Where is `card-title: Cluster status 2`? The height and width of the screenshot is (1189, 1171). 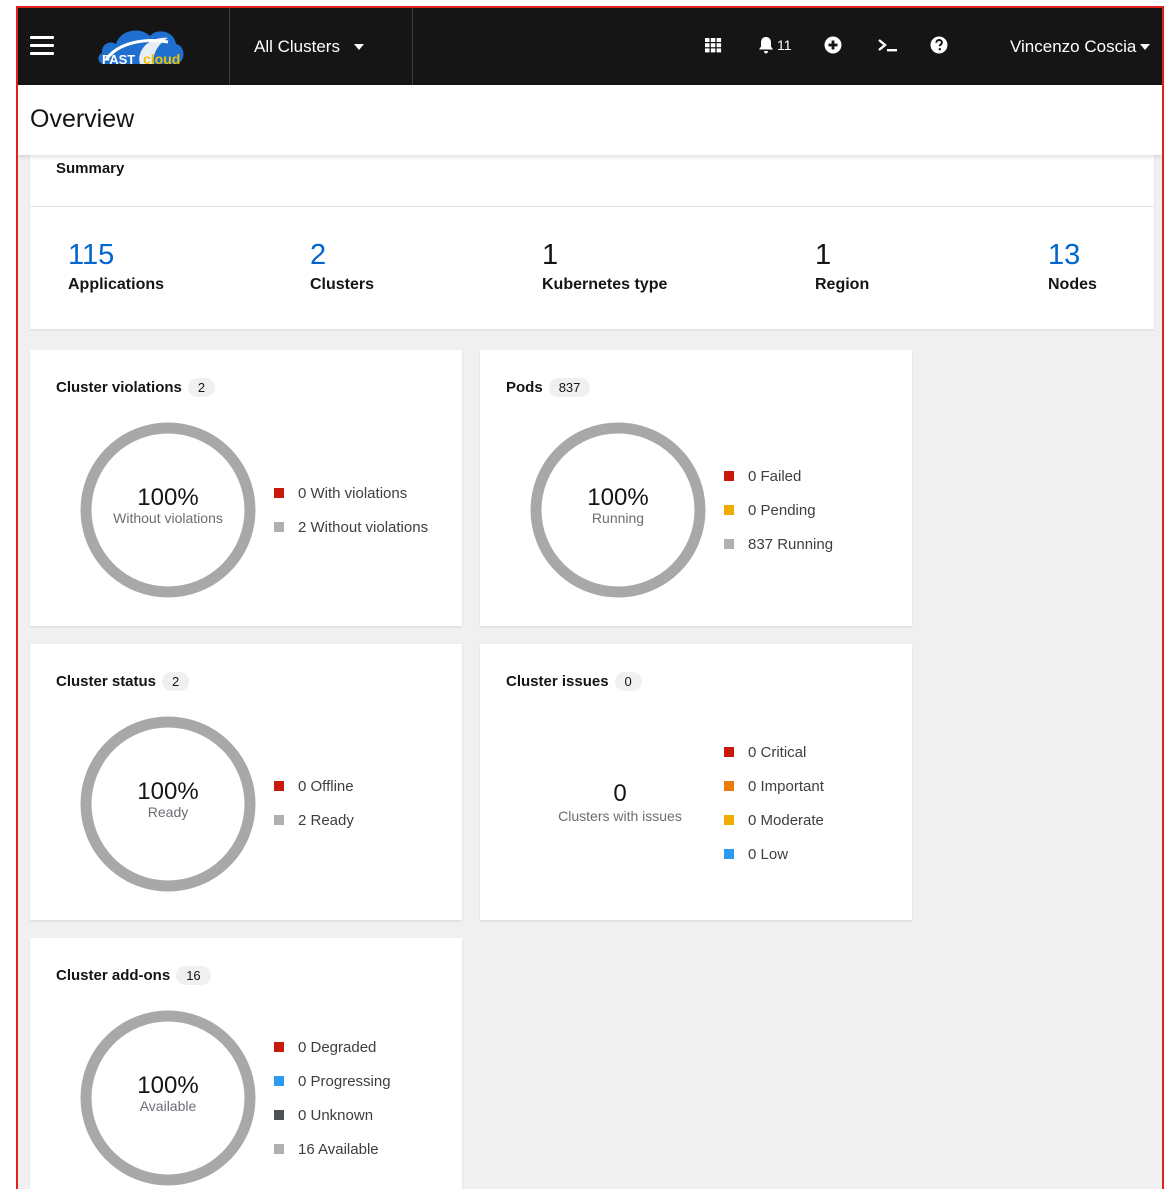
card-title: Cluster status 2 is located at coordinates (123, 681).